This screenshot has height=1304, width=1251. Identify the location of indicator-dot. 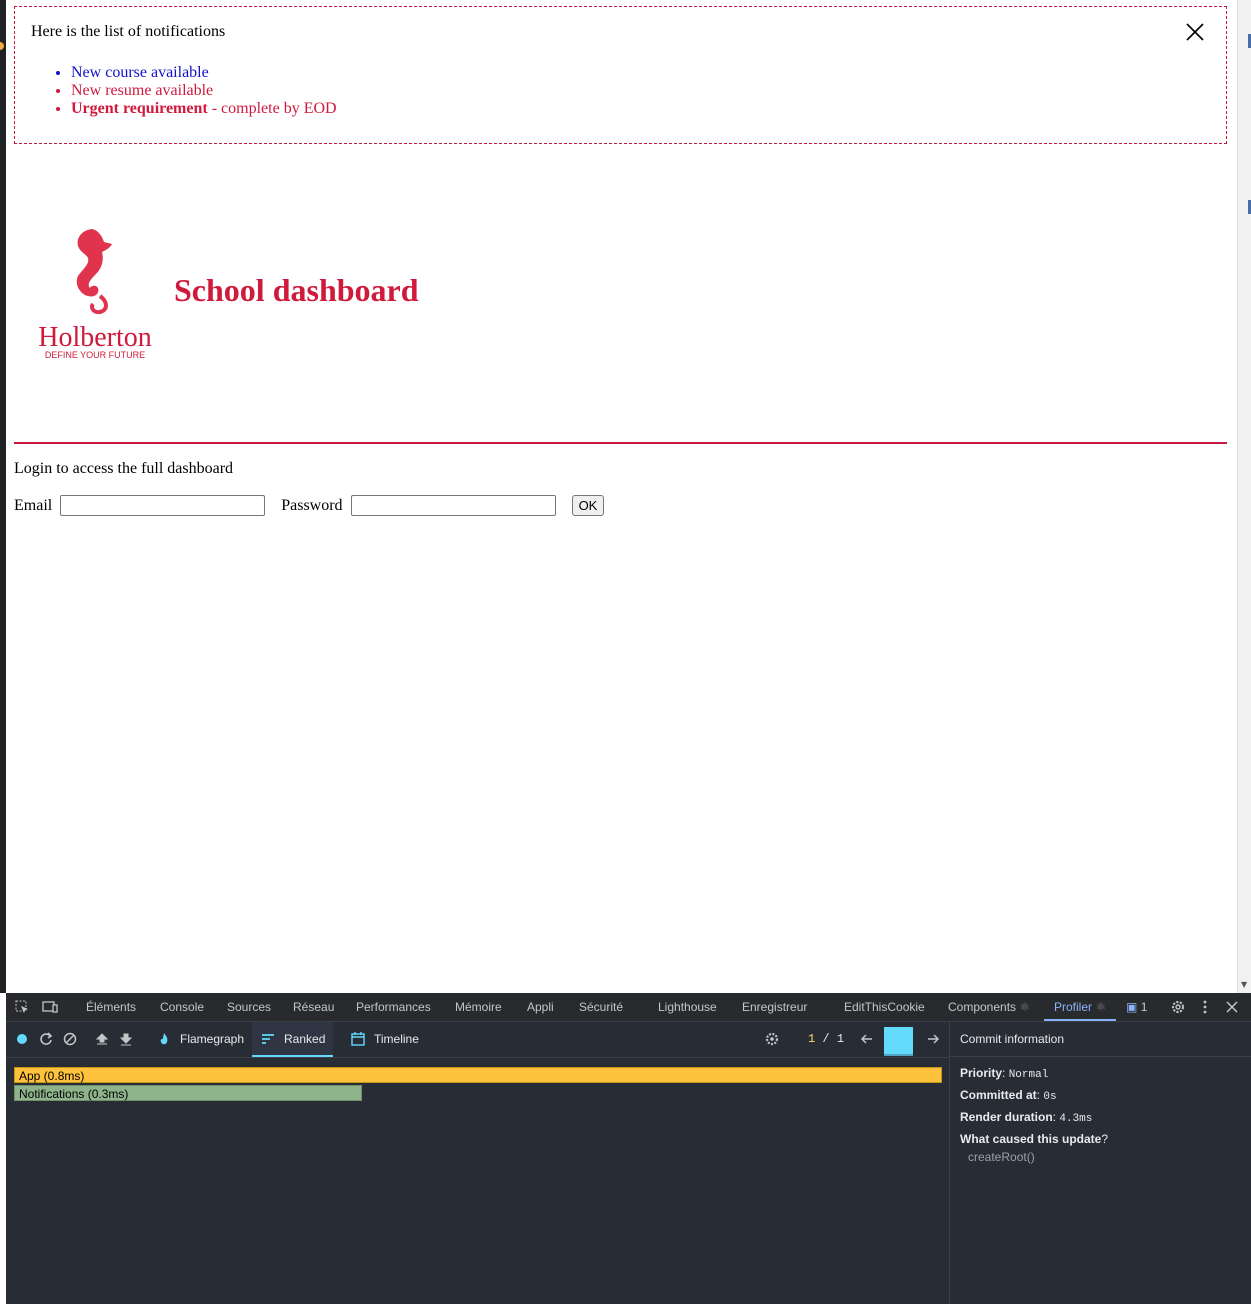
(2, 46).